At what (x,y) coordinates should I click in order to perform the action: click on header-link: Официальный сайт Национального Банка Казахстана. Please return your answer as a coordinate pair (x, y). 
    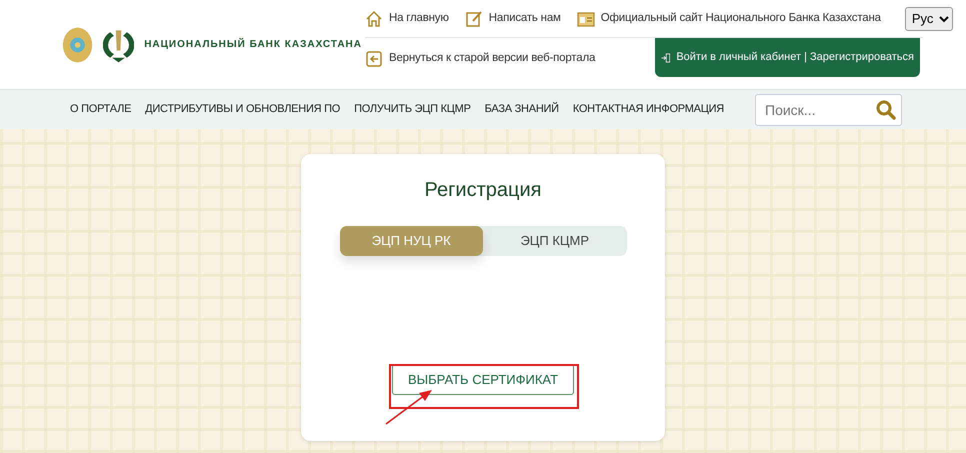
    Looking at the image, I should click on (728, 19).